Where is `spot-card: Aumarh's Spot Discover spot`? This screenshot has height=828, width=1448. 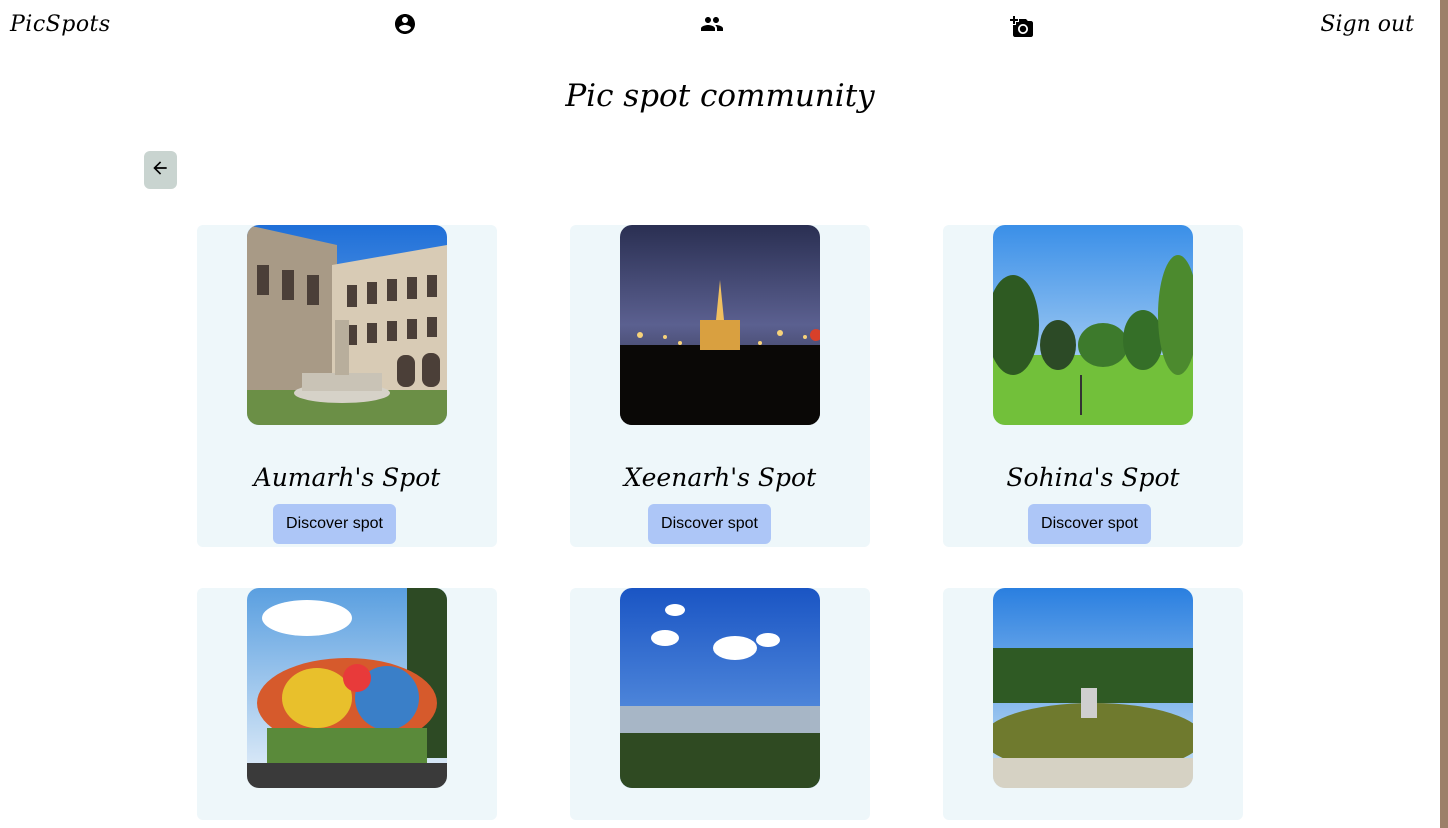 spot-card: Aumarh's Spot Discover spot is located at coordinates (347, 386).